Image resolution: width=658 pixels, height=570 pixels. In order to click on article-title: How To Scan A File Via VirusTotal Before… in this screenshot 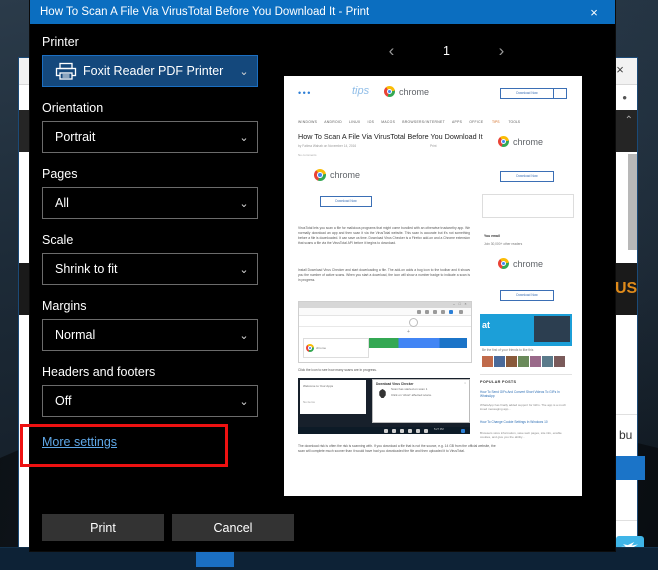, I will do `click(390, 136)`.